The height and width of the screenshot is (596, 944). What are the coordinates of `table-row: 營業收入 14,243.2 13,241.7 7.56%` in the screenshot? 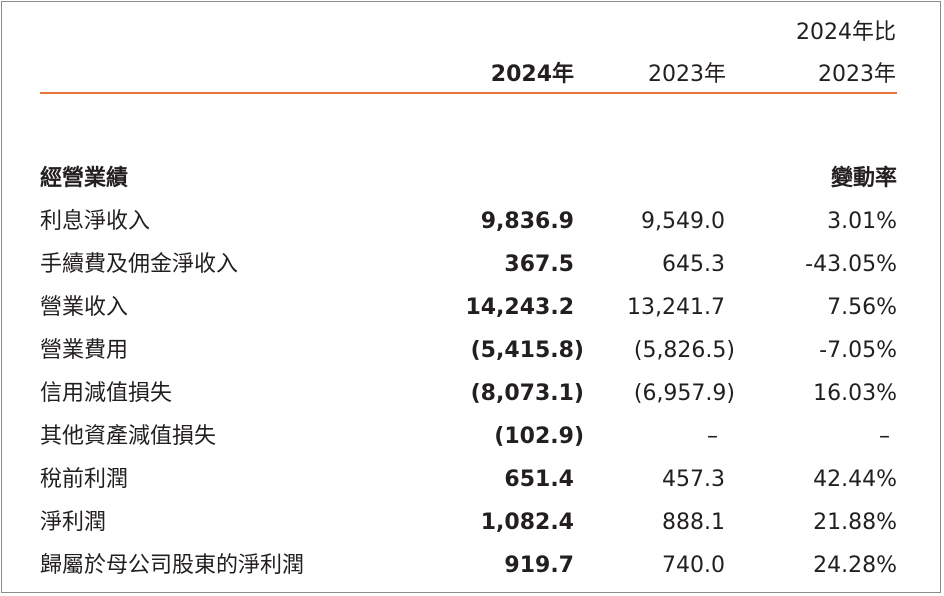 It's located at (468, 308).